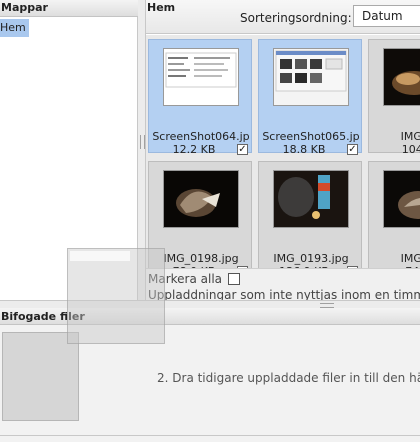  I want to click on file-tile: ScreenShot065.jp 18.8 KB ✓, so click(310, 97).